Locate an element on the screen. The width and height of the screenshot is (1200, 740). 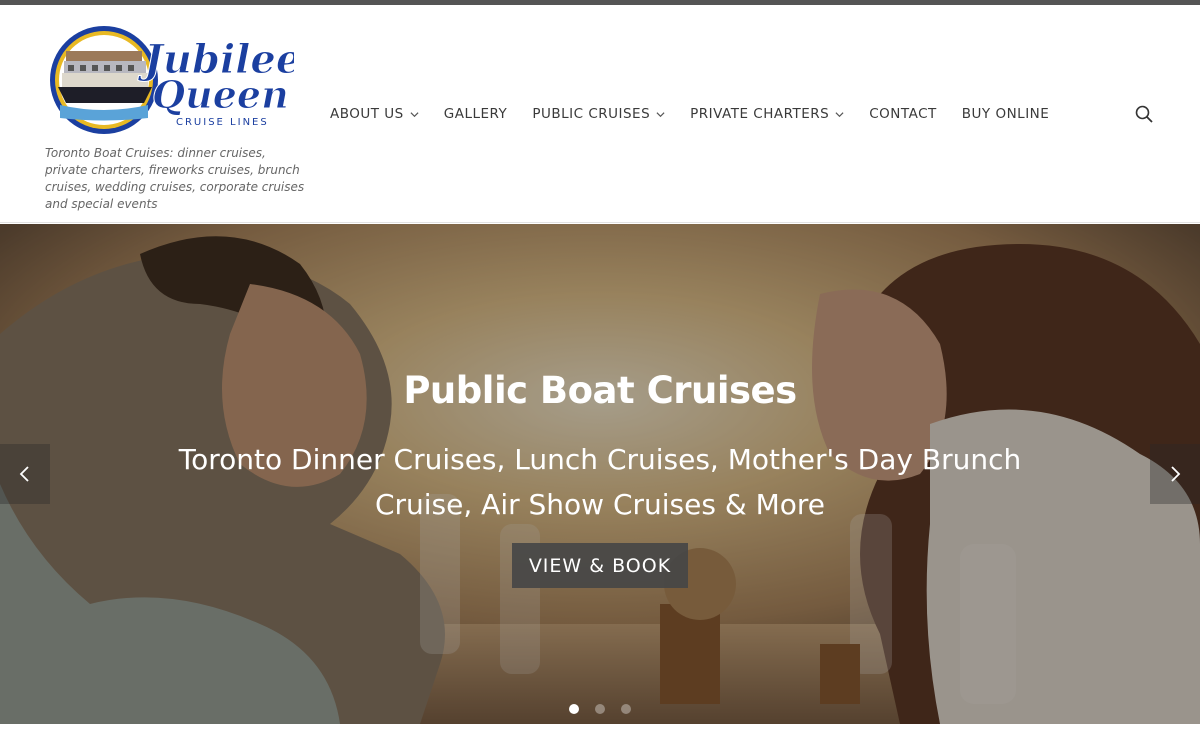
slider-dots is located at coordinates (600, 709).